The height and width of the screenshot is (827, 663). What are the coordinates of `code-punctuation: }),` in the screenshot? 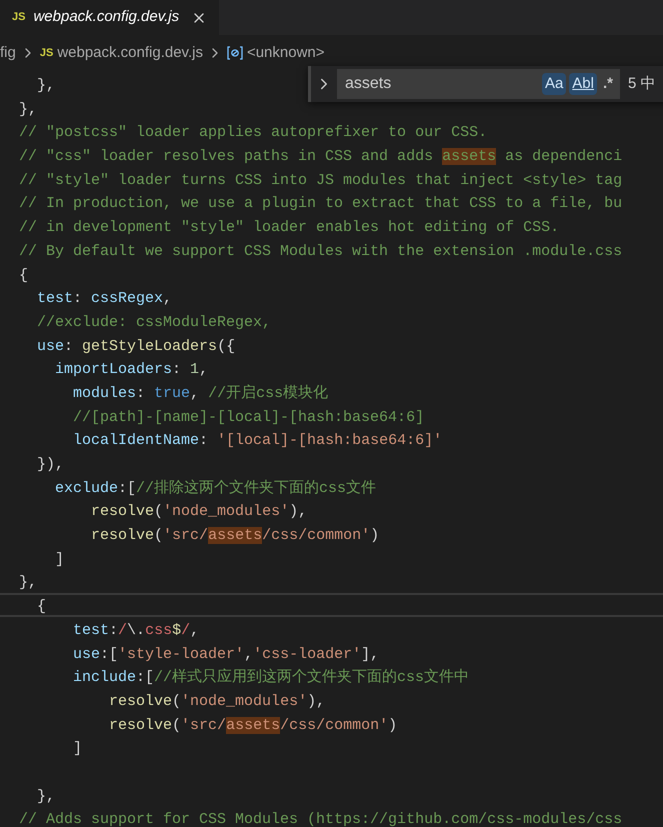 It's located at (50, 464).